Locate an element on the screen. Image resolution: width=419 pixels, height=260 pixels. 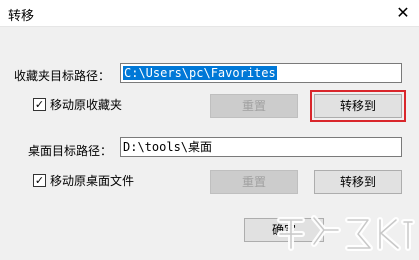
desktop-path-value: D:\tools\桌面 is located at coordinates (168, 147).